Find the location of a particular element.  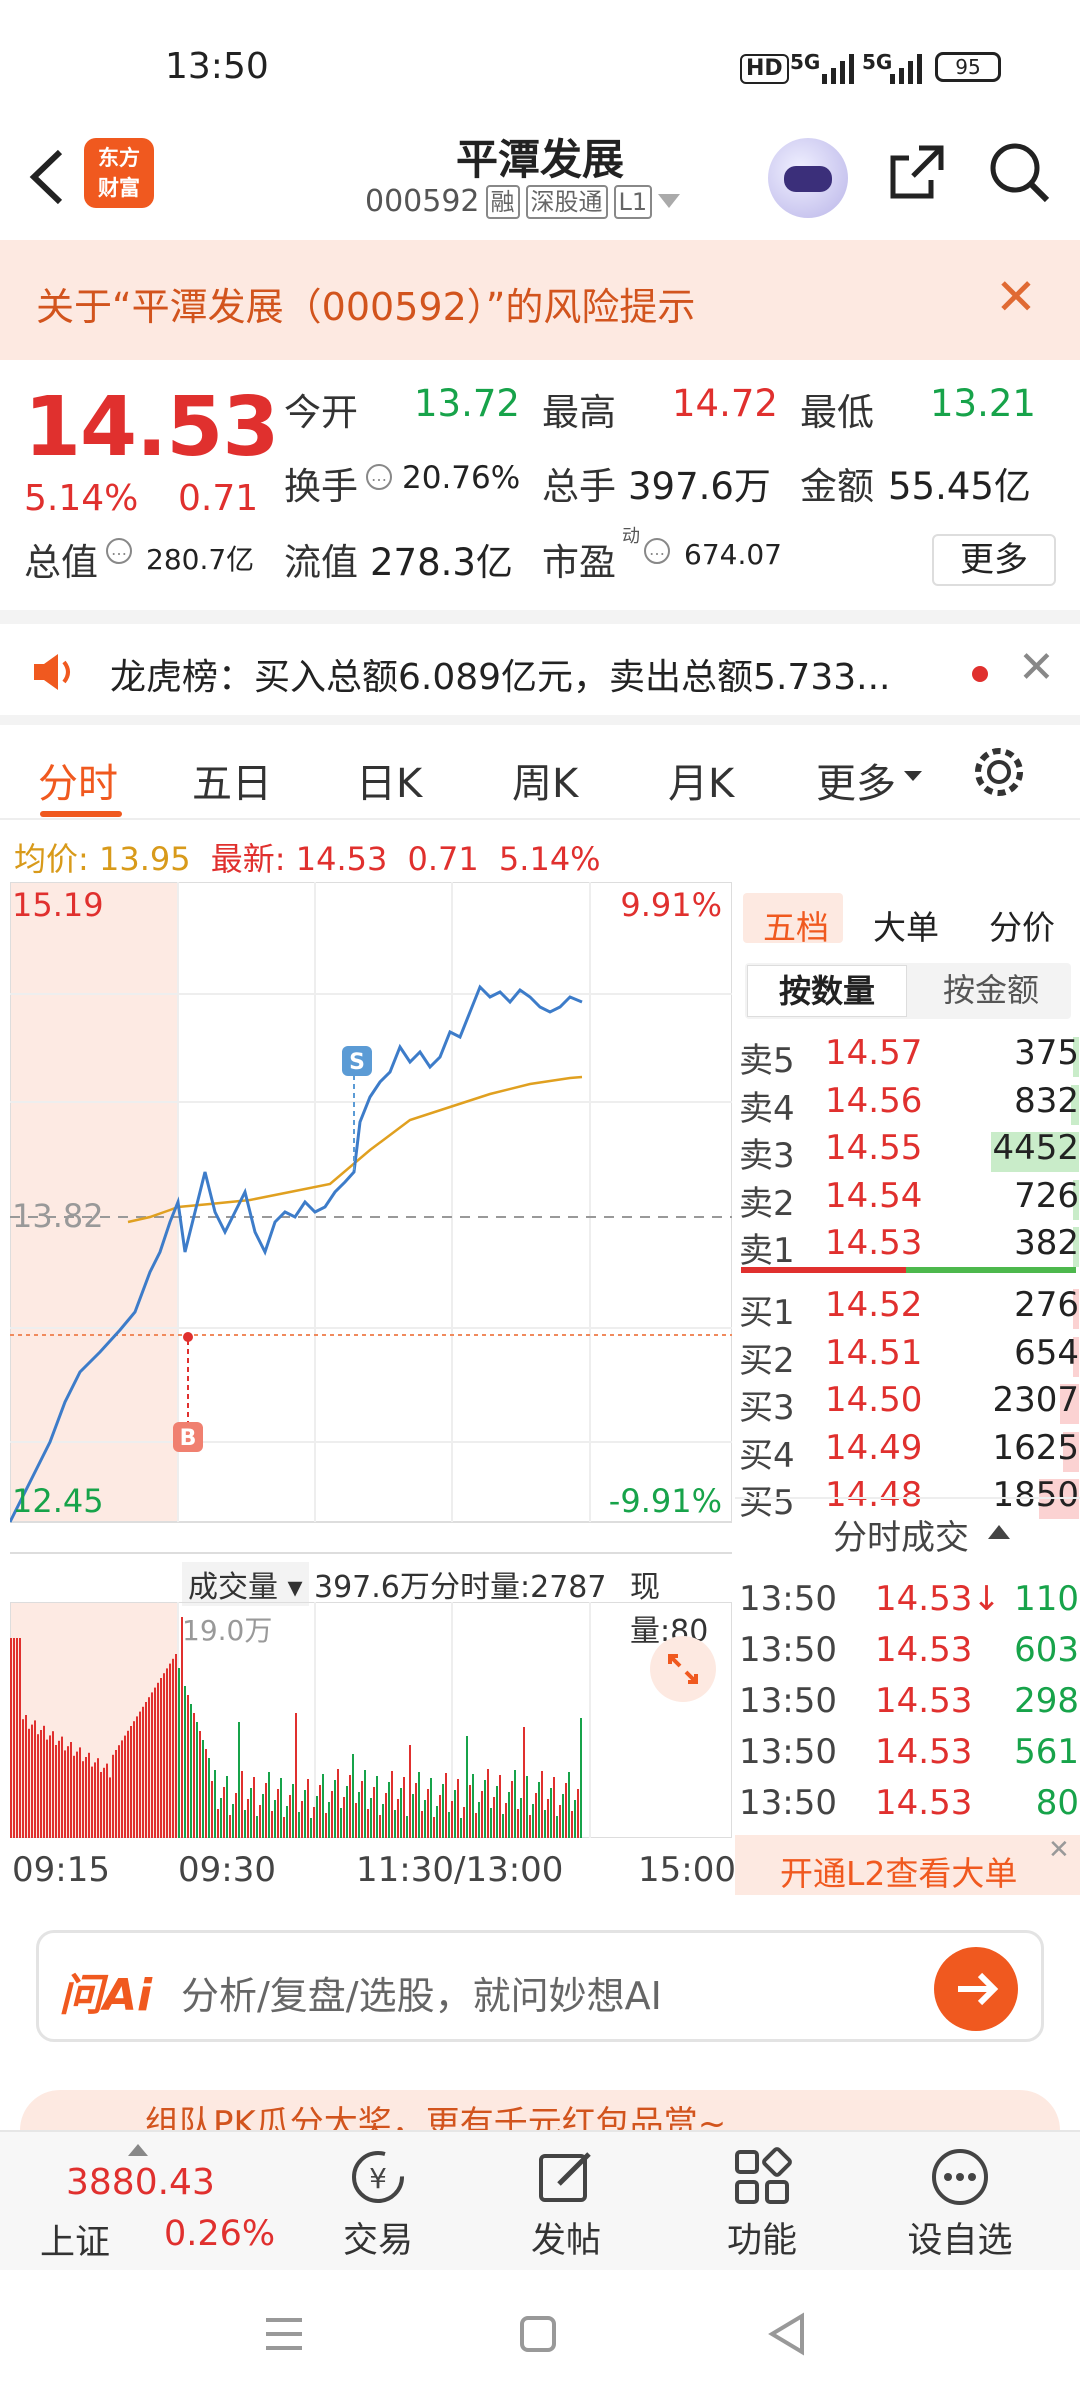

avg-value: 13.95 is located at coordinates (144, 859).